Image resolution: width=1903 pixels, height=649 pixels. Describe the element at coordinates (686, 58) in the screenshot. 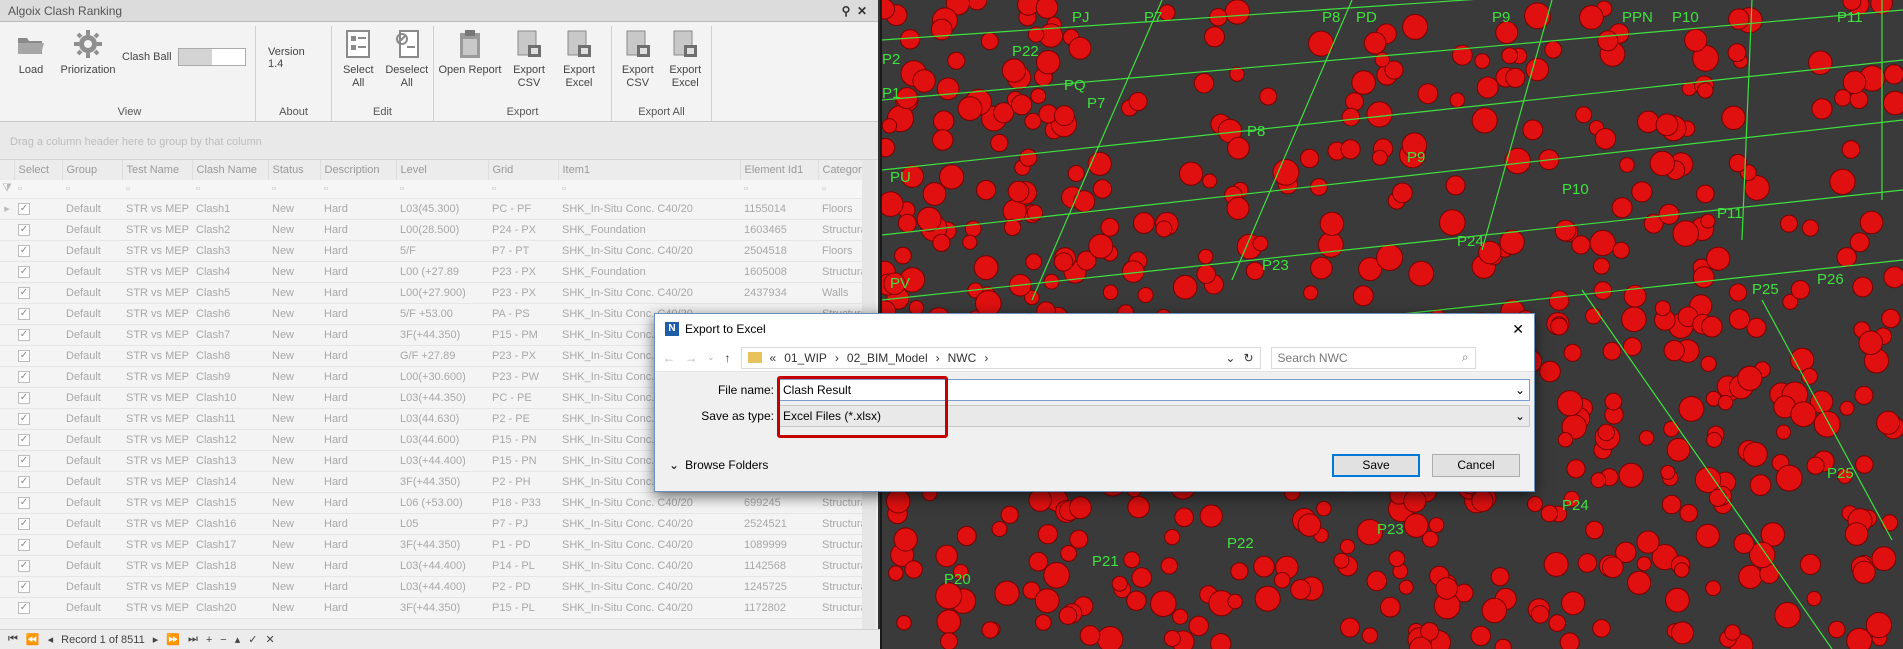

I see `export-all-excel-button: Export Excel` at that location.